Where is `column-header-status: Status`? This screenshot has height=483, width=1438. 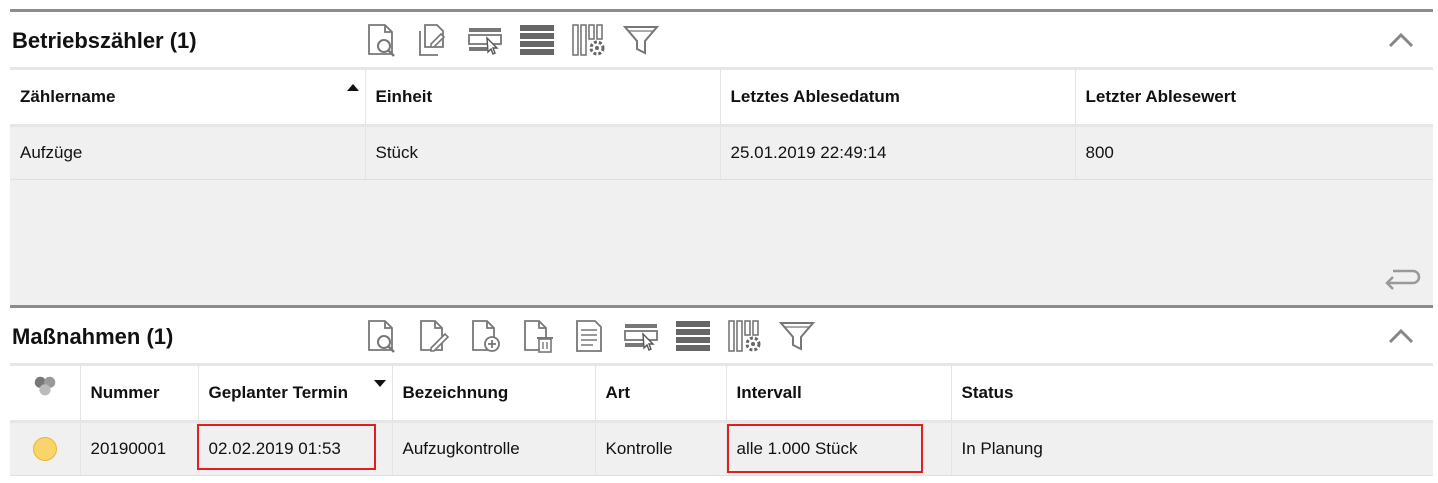 column-header-status: Status is located at coordinates (1192, 393).